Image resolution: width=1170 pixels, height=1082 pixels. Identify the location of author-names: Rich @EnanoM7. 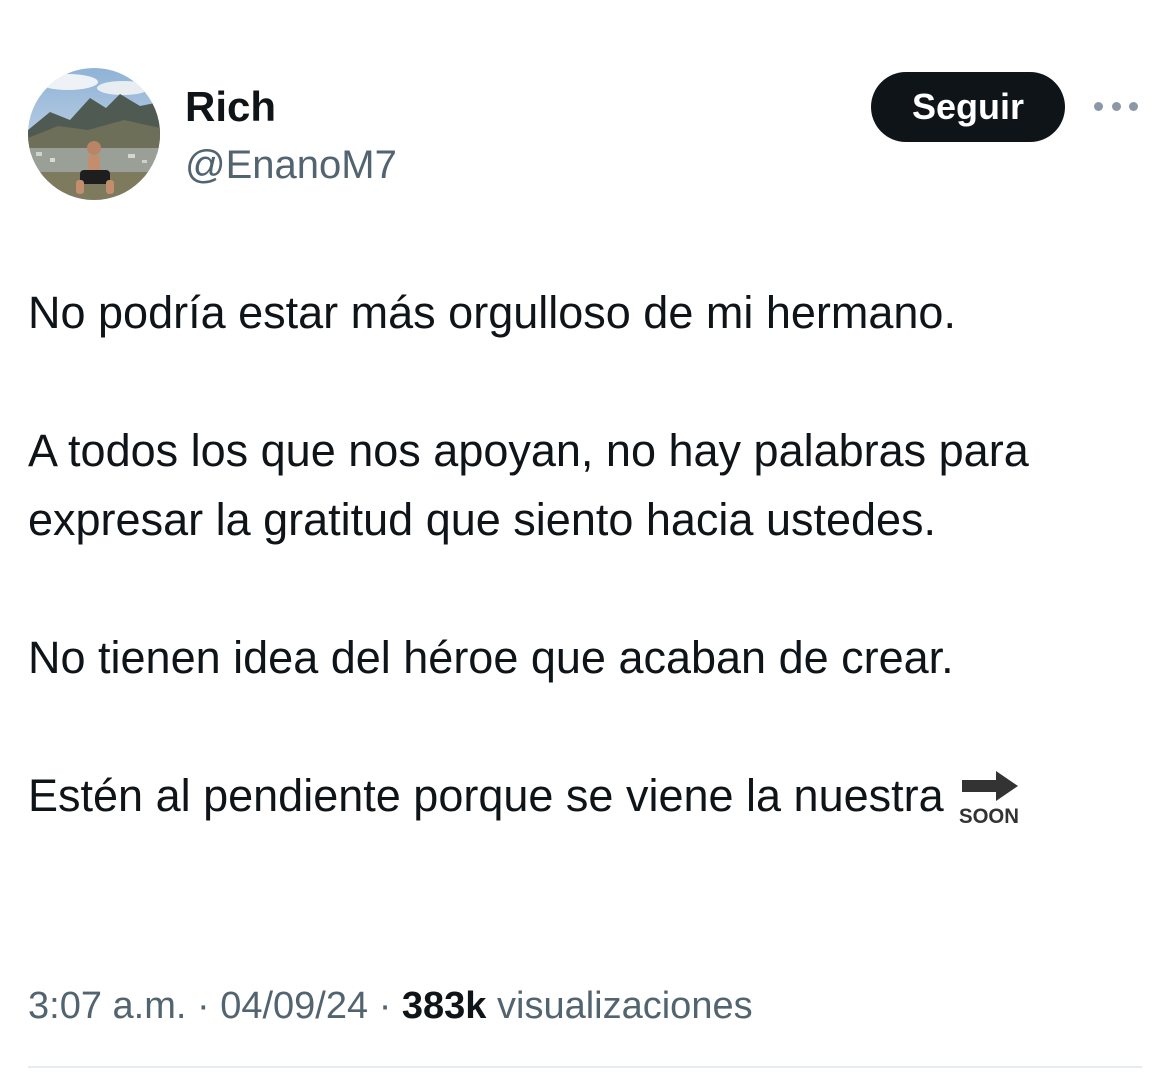
(291, 136).